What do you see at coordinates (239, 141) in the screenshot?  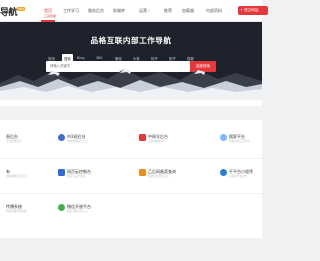 I see `link-desc: 搜索优化工具平台` at bounding box center [239, 141].